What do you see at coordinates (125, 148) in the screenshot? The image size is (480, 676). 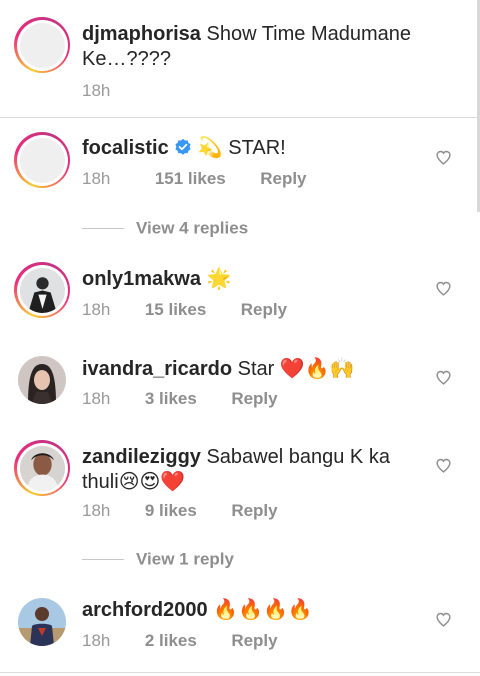 I see `comment-username: focalistic` at bounding box center [125, 148].